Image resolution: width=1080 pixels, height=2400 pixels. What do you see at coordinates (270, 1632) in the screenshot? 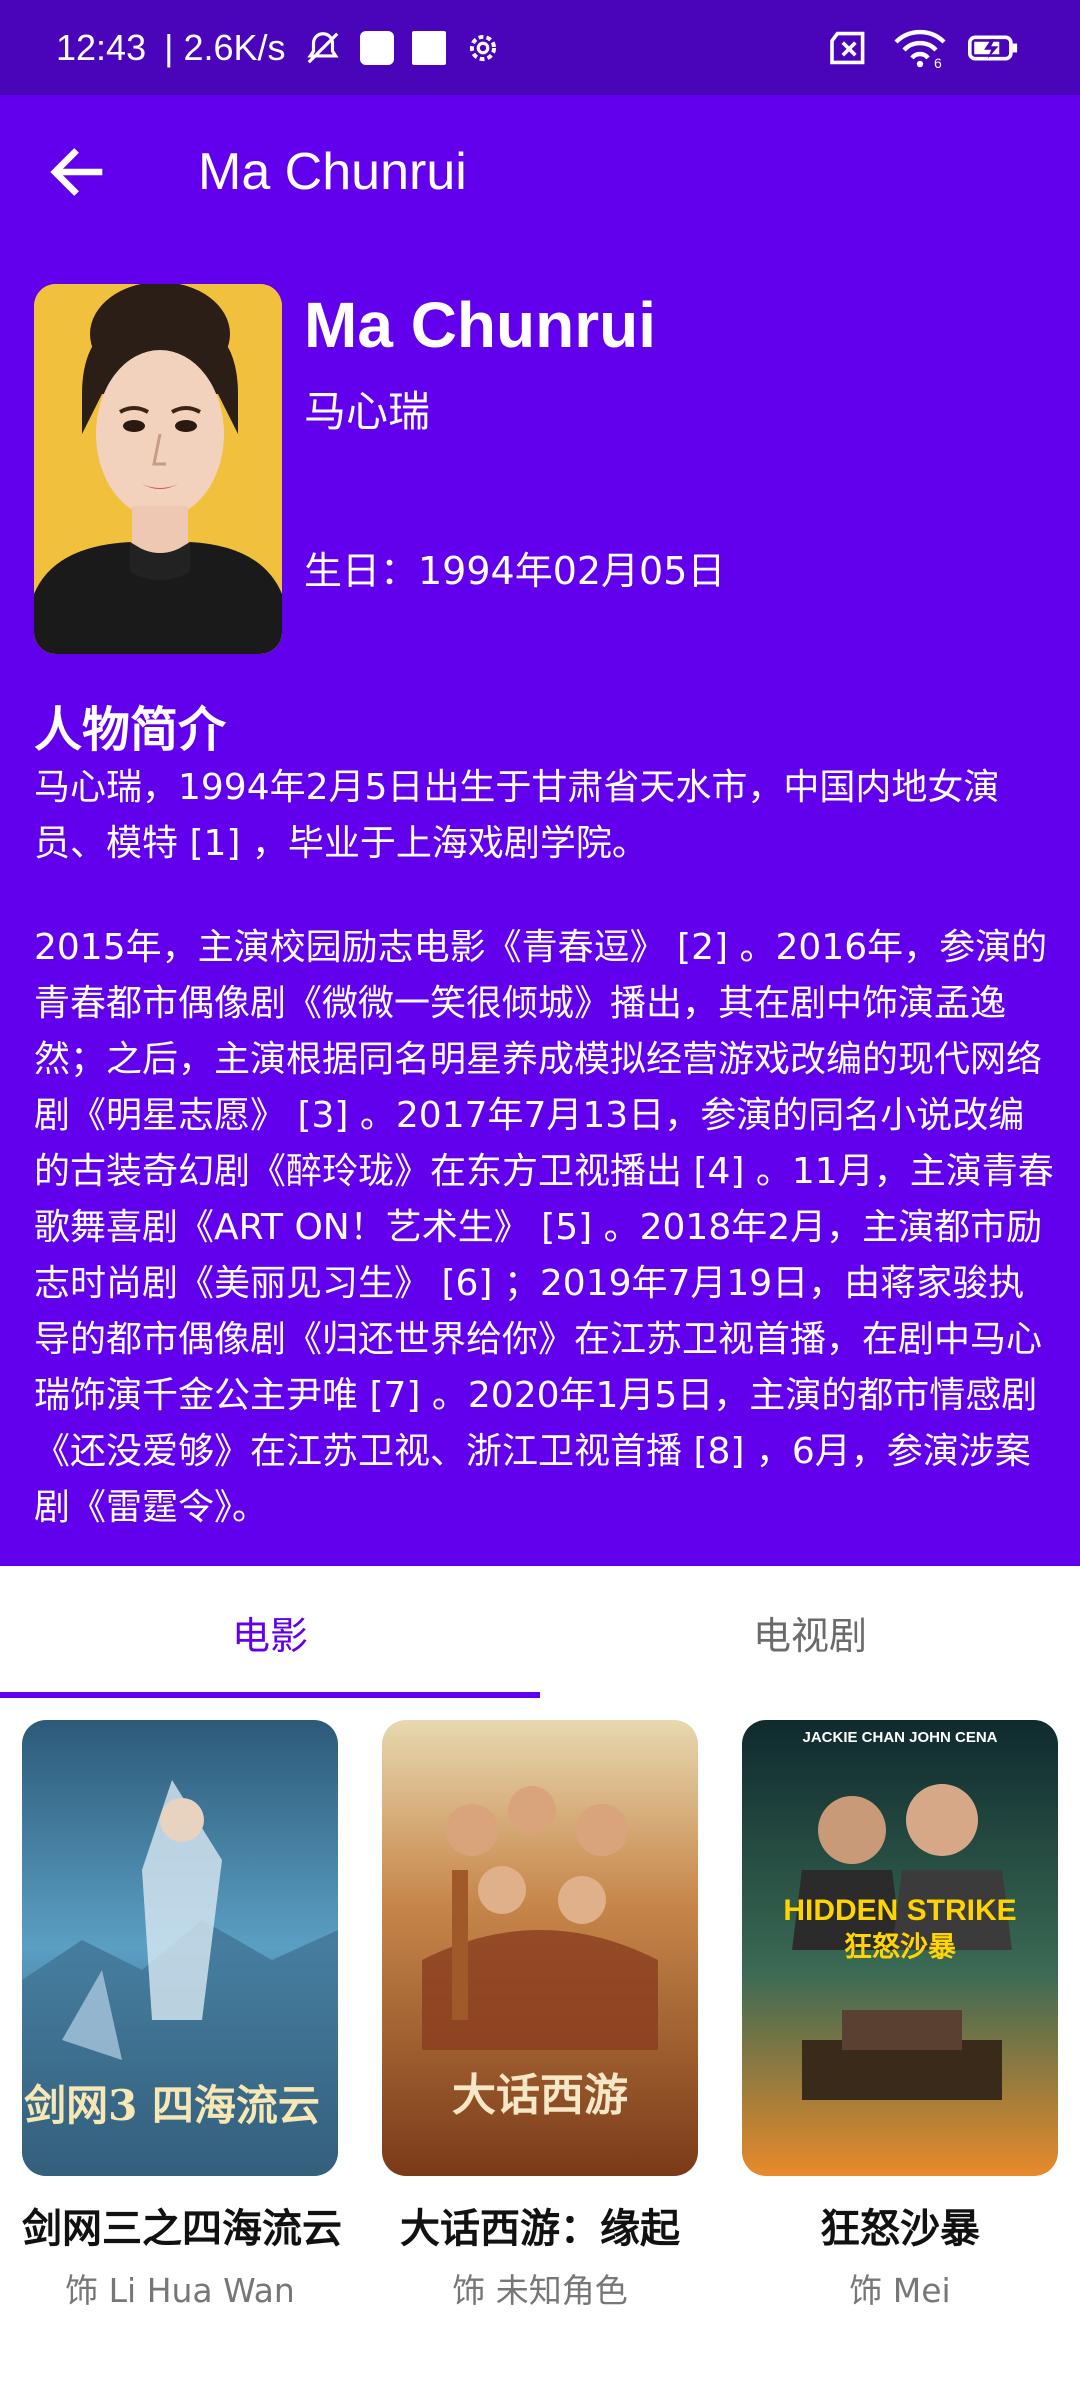
I see `tab-movies: 电影` at bounding box center [270, 1632].